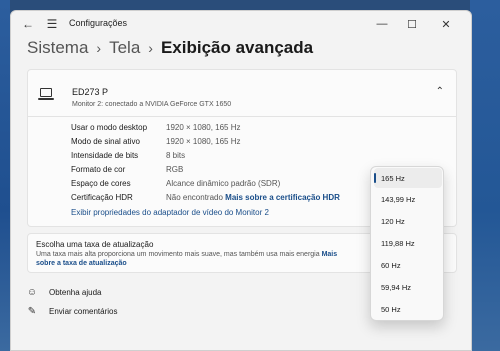 The height and width of the screenshot is (351, 500). What do you see at coordinates (176, 155) in the screenshot?
I see `detail-value: 8 bits` at bounding box center [176, 155].